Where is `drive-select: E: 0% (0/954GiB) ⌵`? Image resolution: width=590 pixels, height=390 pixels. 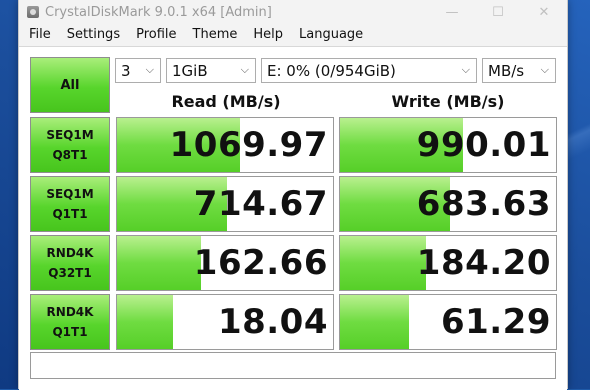 drive-select: E: 0% (0/954GiB) ⌵ is located at coordinates (369, 70).